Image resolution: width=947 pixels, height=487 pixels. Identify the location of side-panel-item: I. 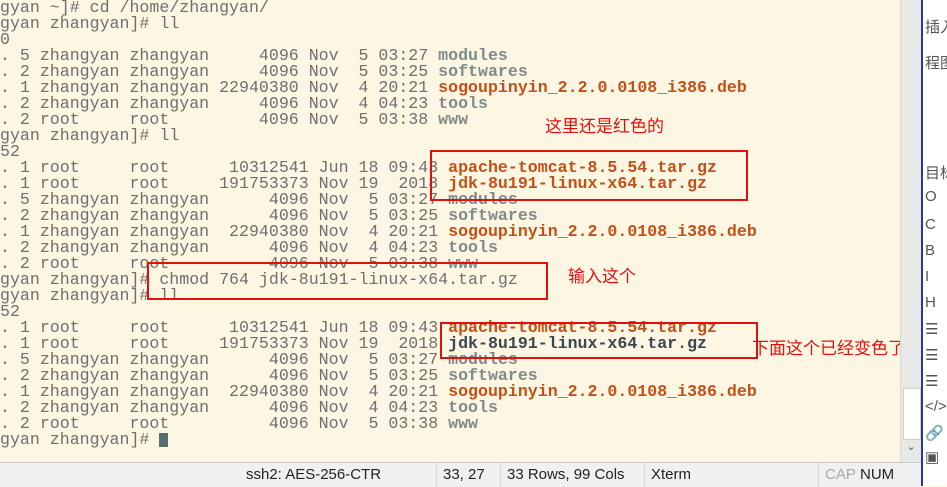
(927, 276).